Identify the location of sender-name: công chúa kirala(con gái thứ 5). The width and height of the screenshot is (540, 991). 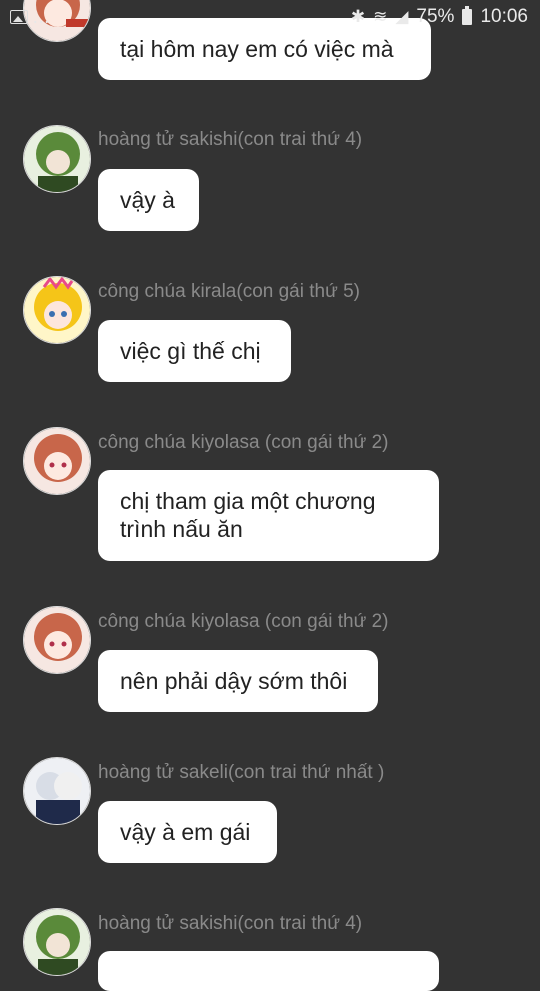
(229, 291).